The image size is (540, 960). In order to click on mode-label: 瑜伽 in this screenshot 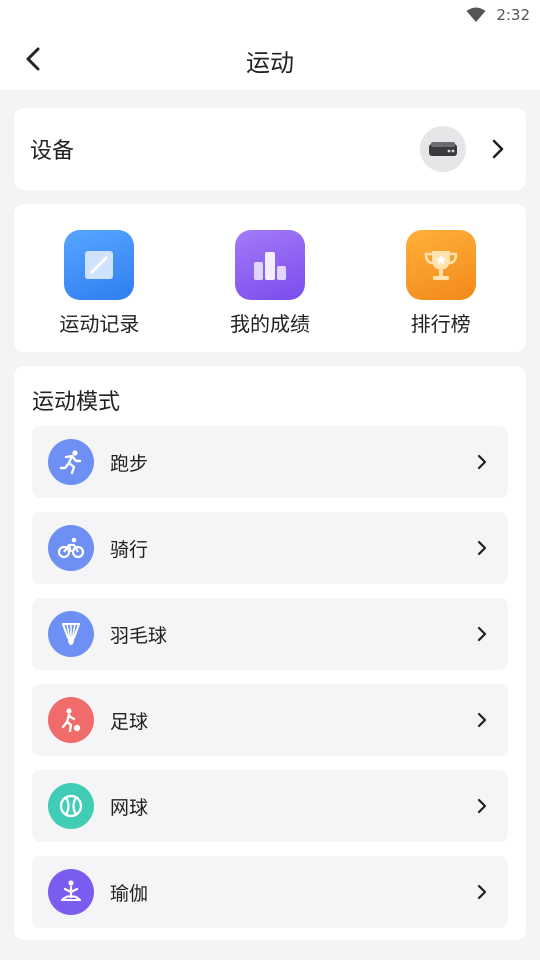, I will do `click(129, 893)`.